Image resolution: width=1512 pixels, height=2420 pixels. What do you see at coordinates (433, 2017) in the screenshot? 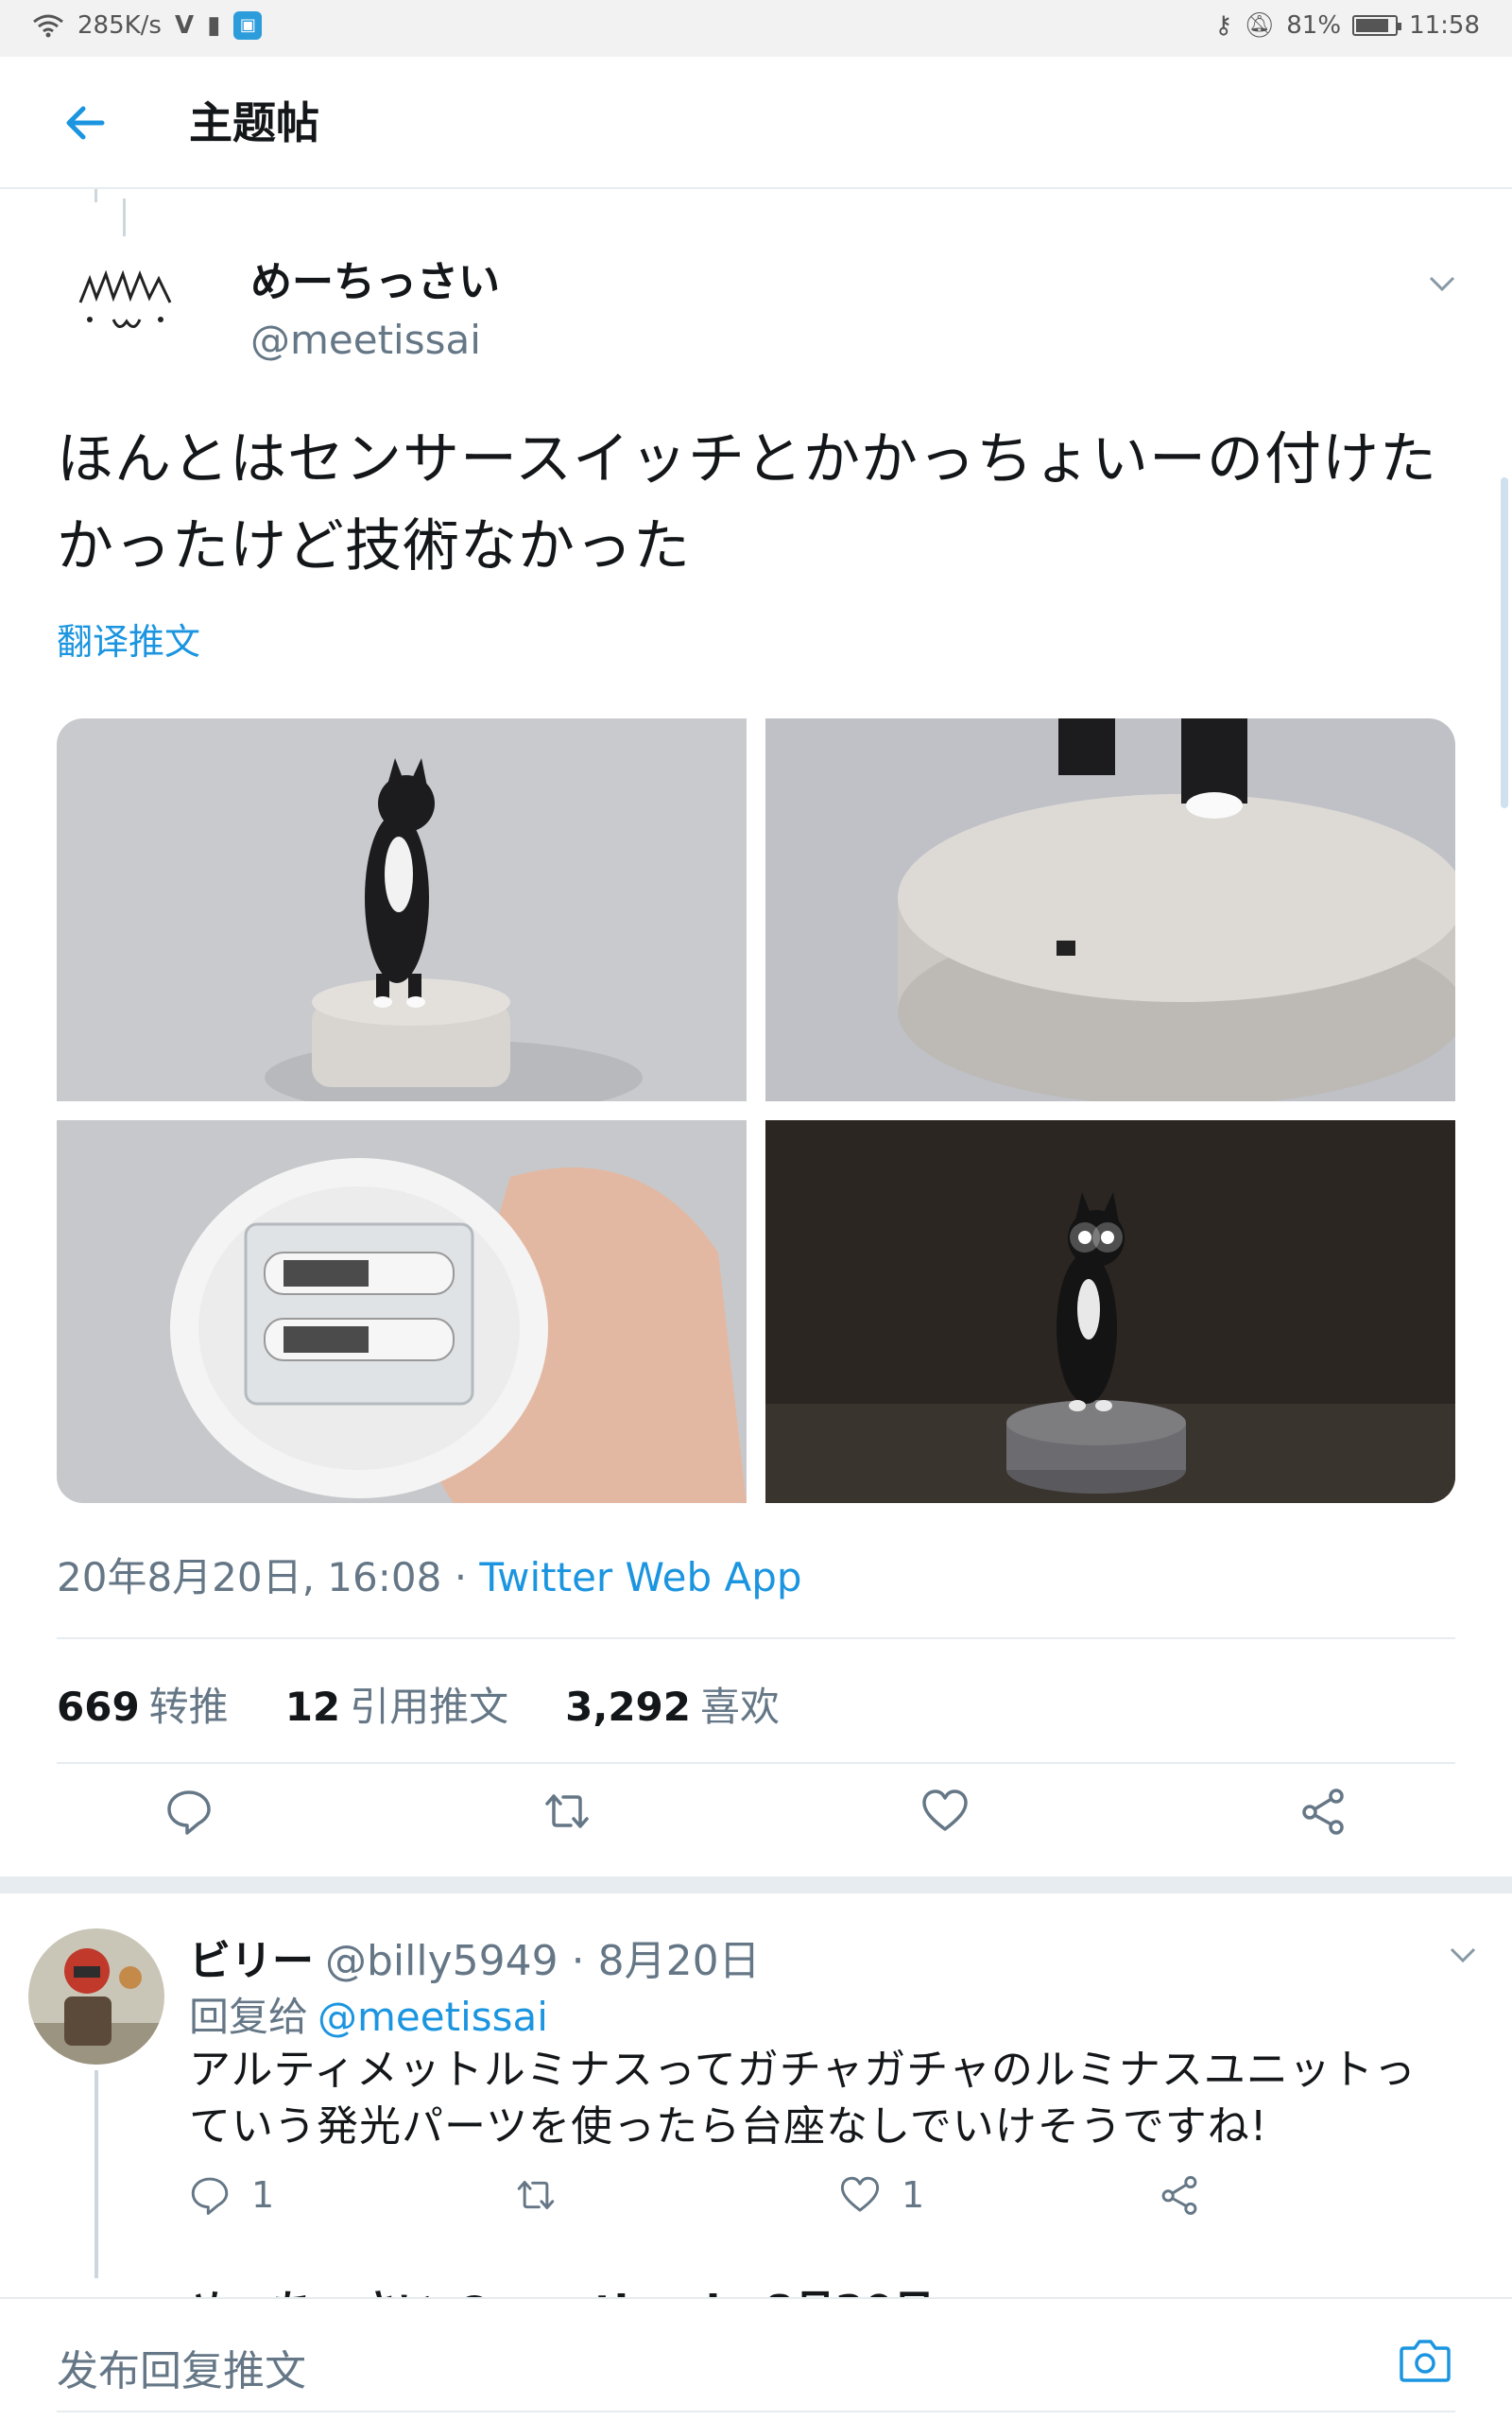
I see `mention-link: @meetissai` at bounding box center [433, 2017].